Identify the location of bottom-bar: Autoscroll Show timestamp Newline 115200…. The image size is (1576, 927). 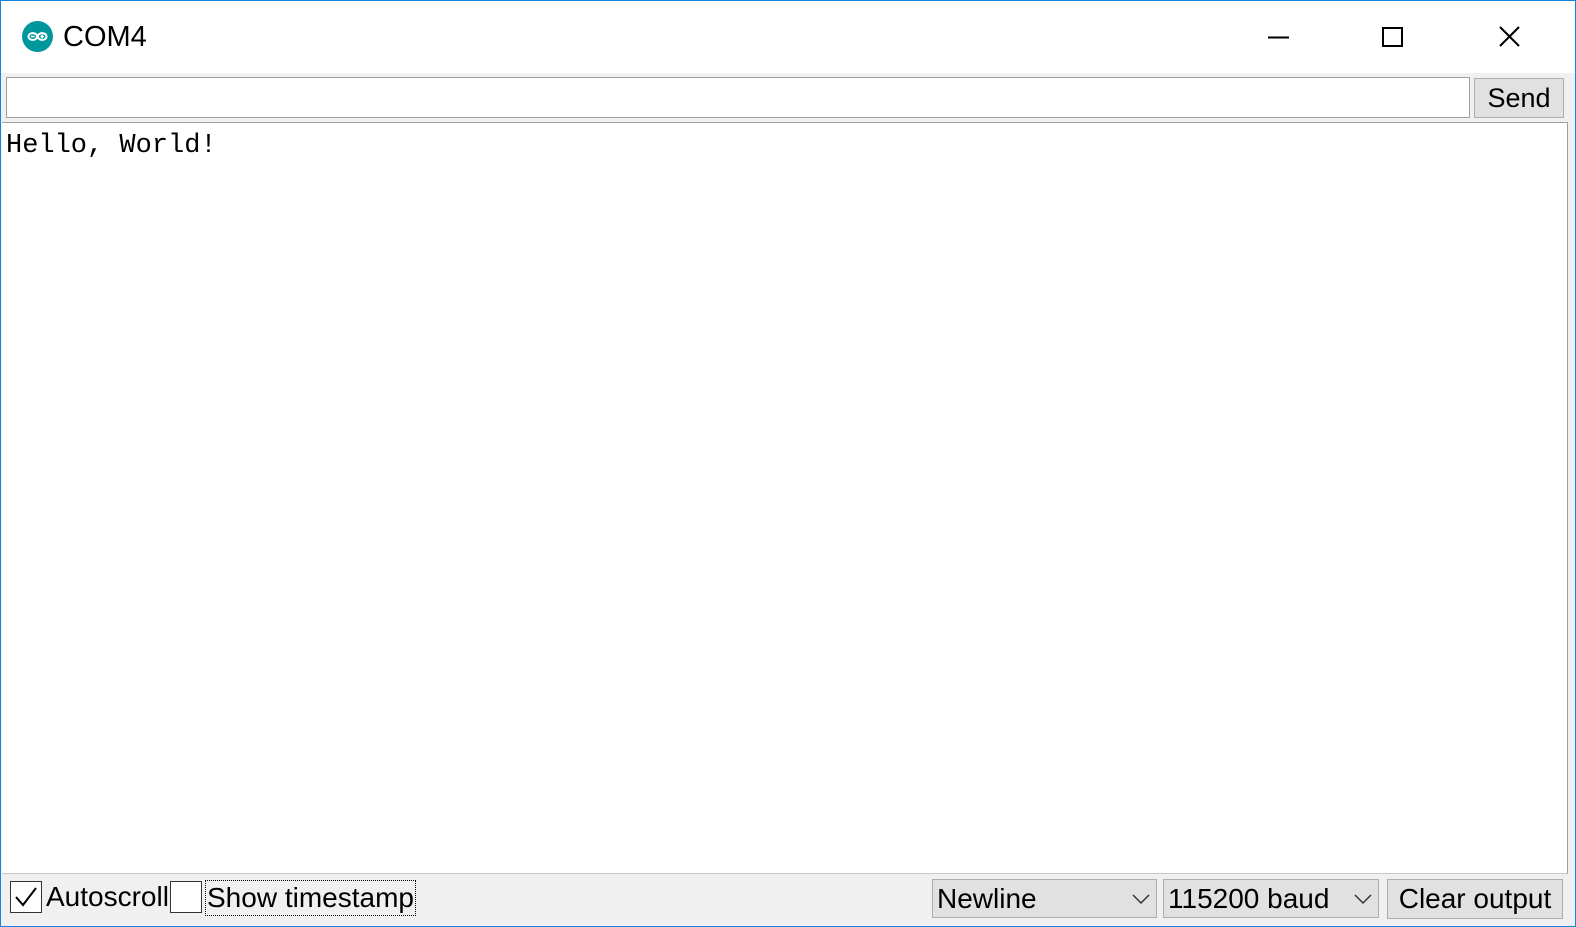
(788, 900).